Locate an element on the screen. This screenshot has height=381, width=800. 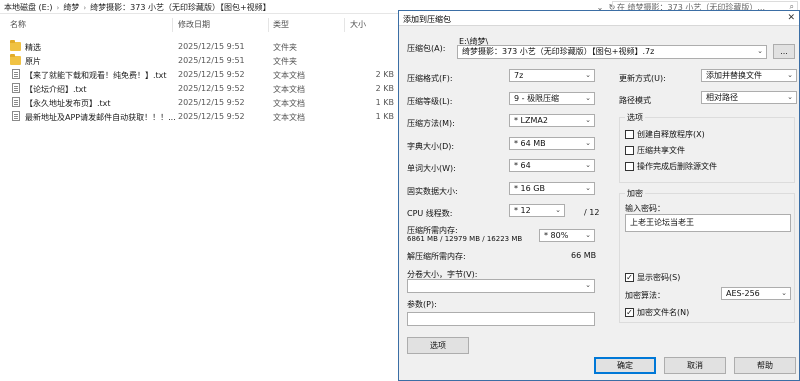
file-row: 【论坛介绍】.txt 2025/12/15 9:52 文本文档 2 KB is located at coordinates (200, 88).